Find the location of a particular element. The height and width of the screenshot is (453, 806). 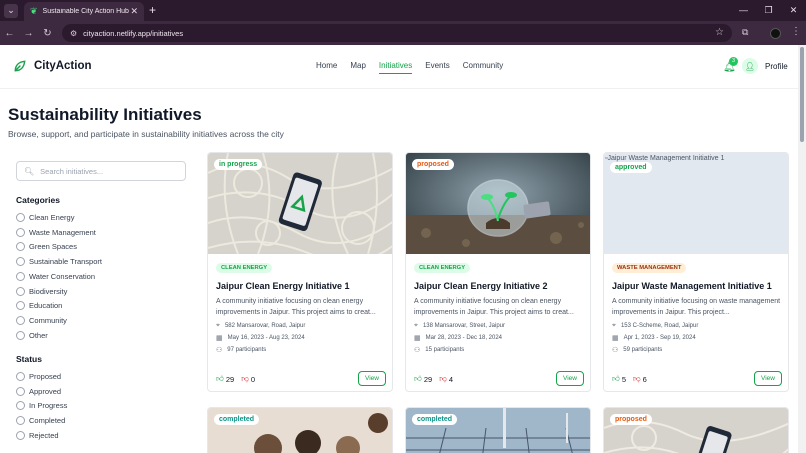

extensions-icon: ⧉ is located at coordinates (745, 32).